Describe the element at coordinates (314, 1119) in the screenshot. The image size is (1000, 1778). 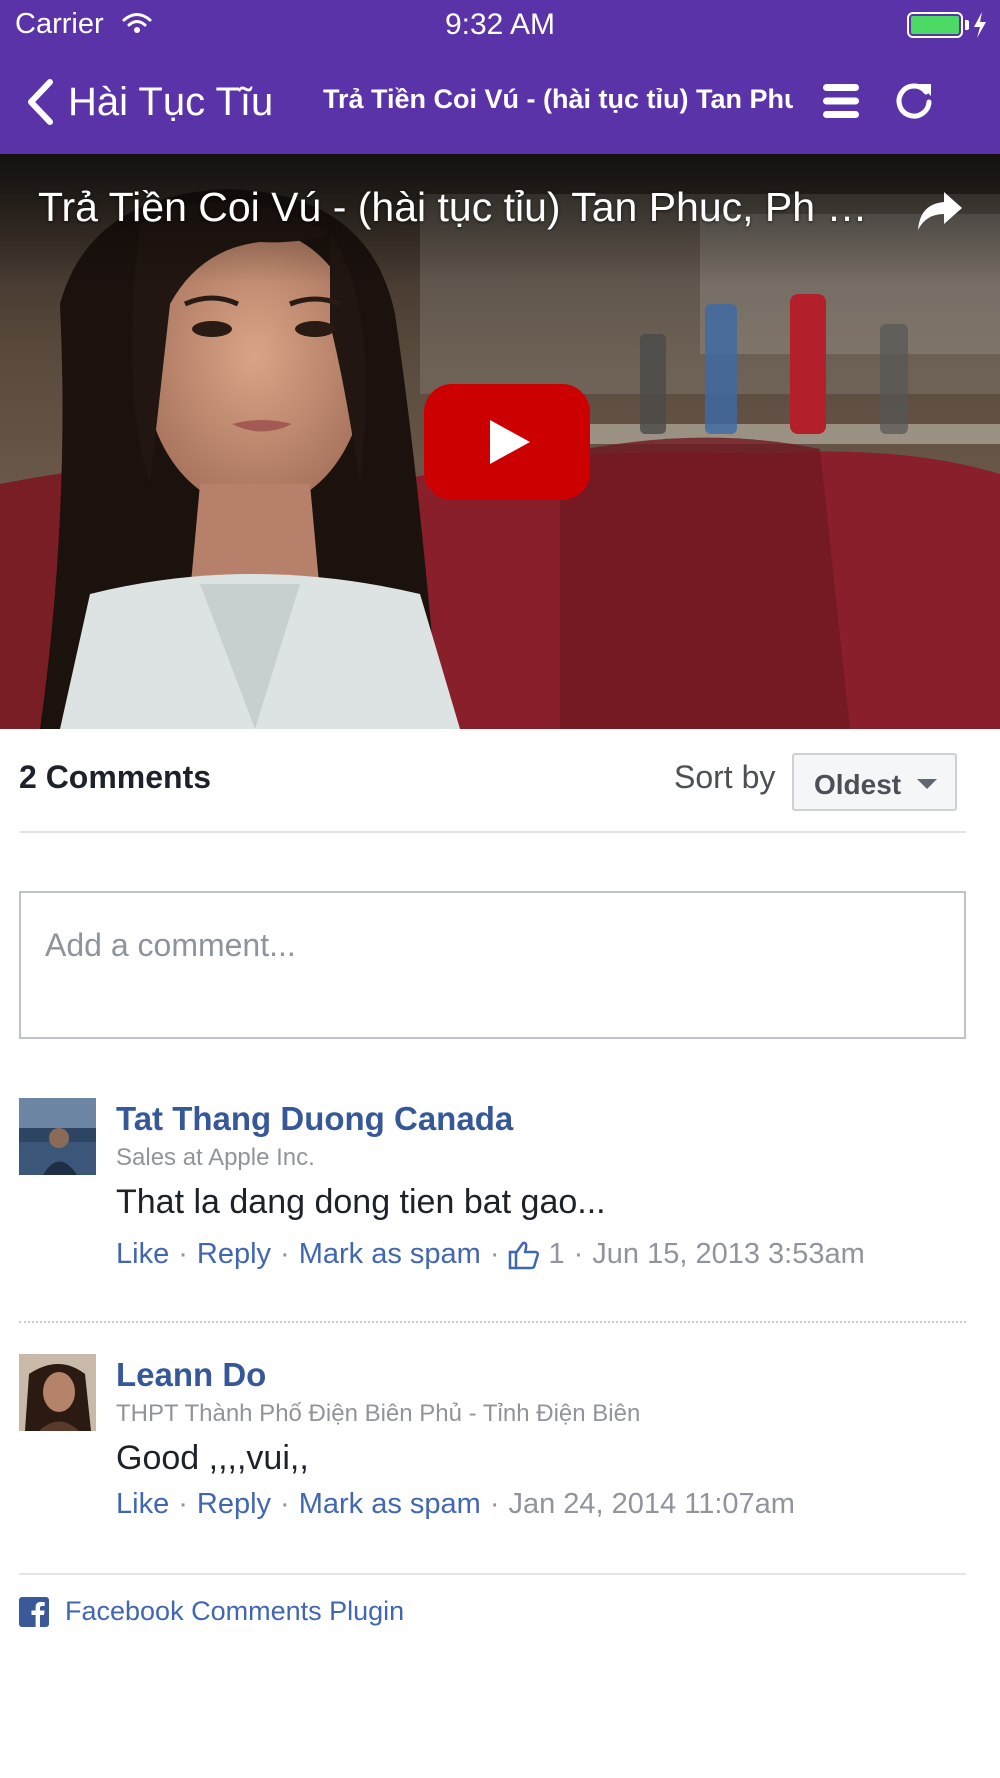
I see `comment-author: Tat Thang Duong Canada` at that location.